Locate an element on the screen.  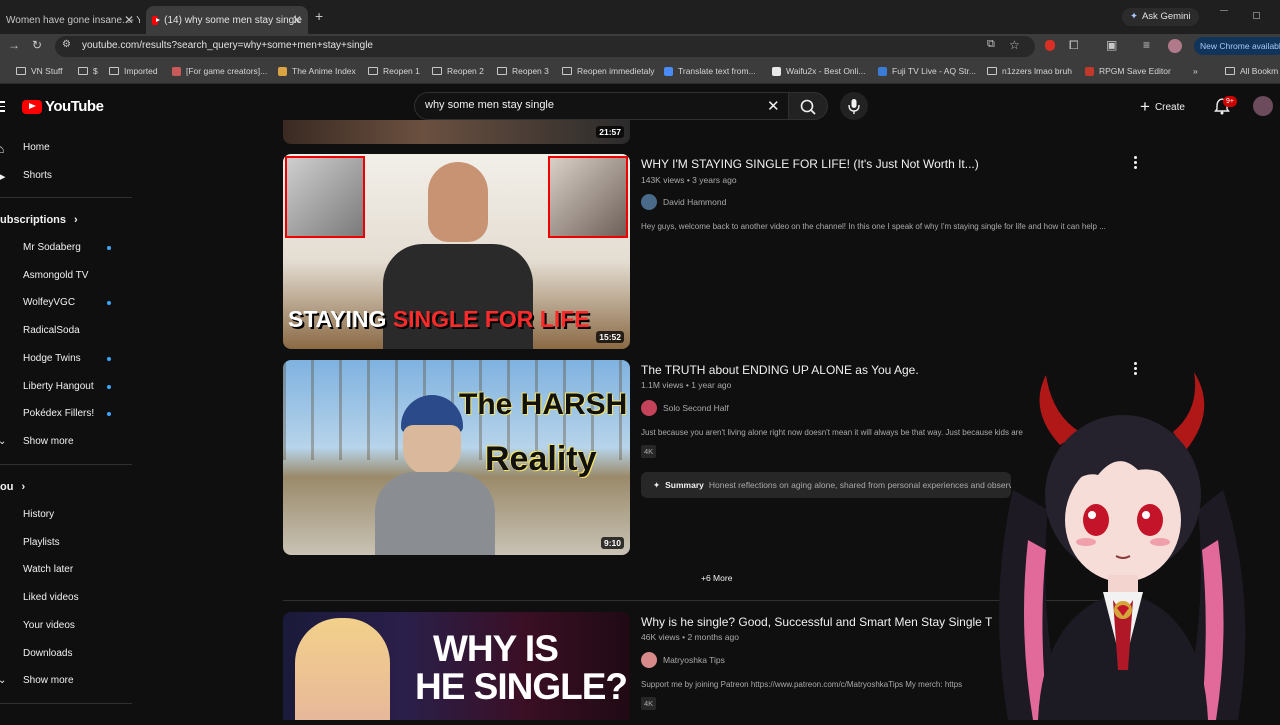
channel-link: Solo Second Half is located at coordinates (685, 408).